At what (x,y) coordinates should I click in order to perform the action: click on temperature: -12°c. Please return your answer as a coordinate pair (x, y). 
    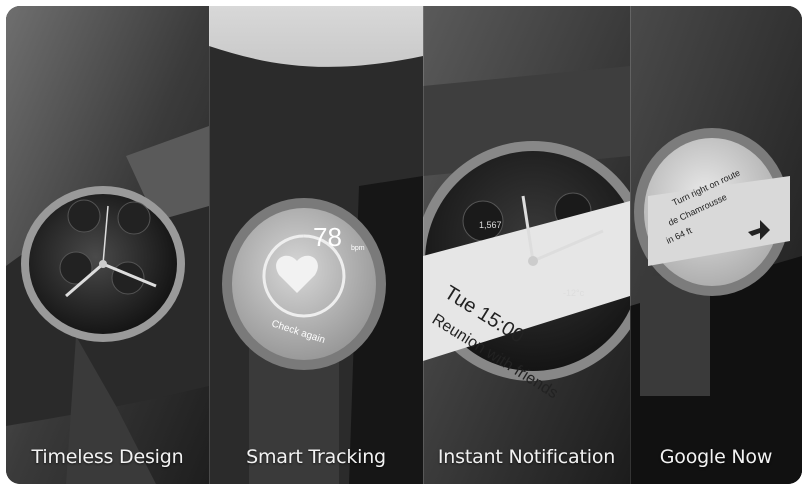
    Looking at the image, I should click on (574, 293).